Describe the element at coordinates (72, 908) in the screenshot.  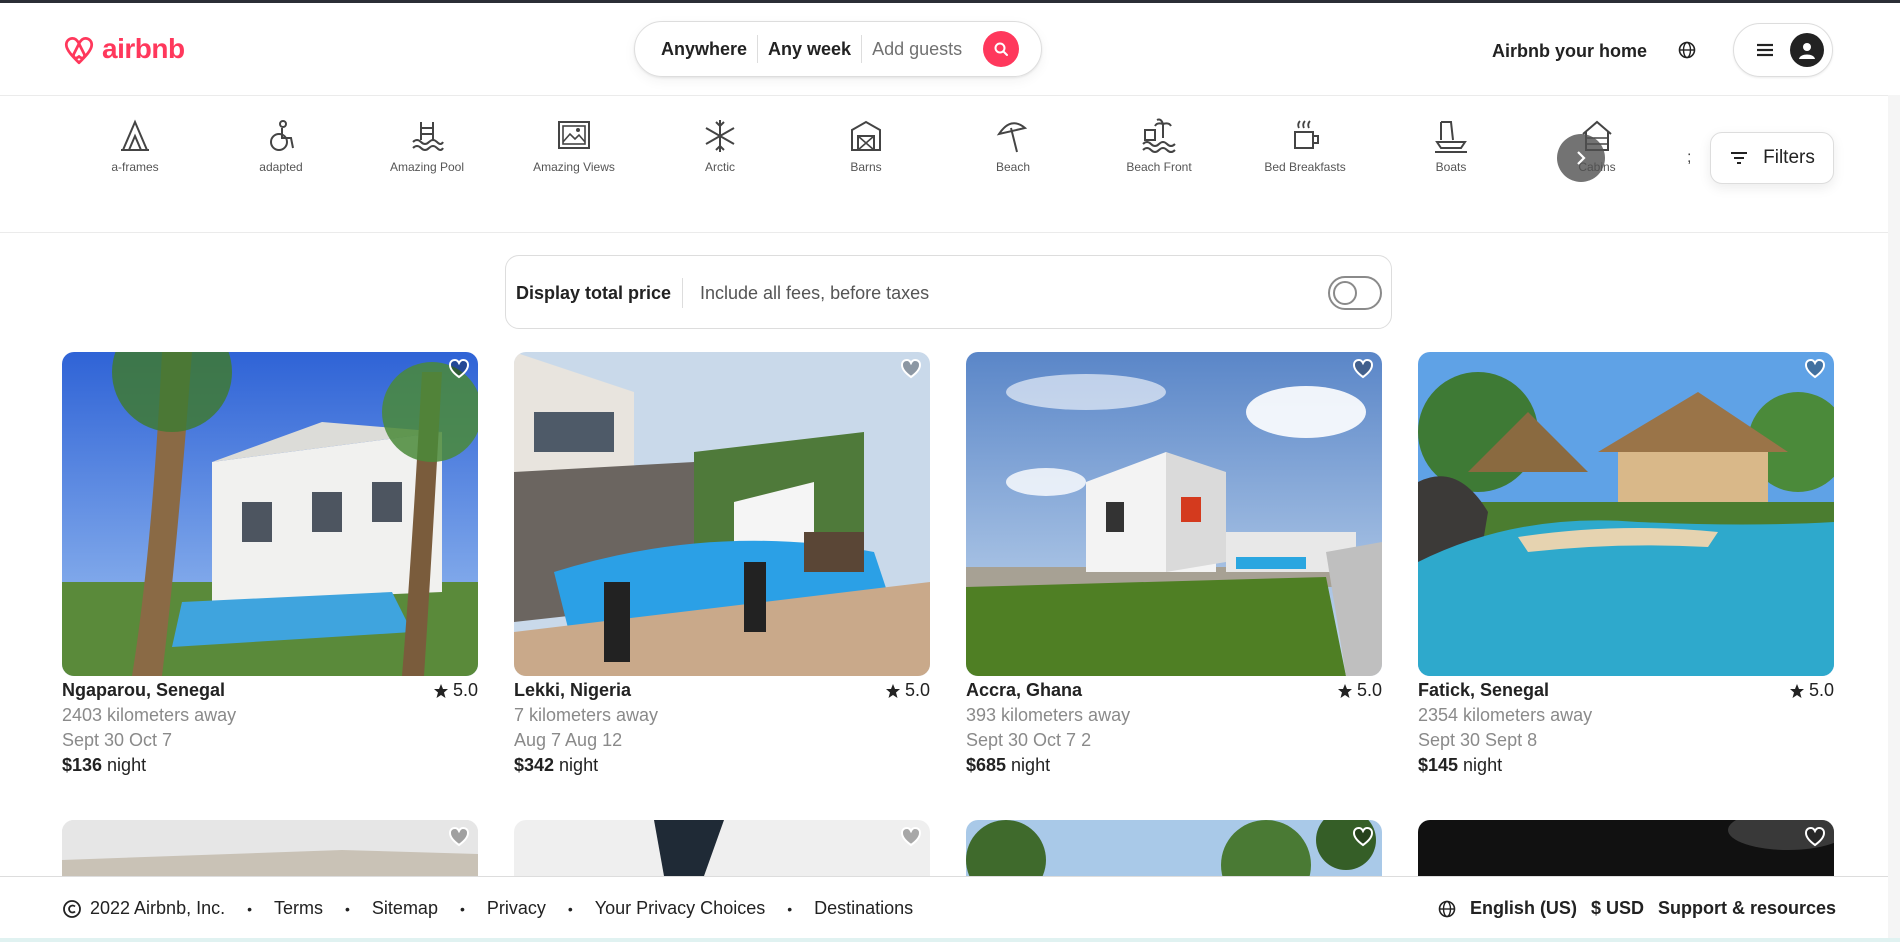
I see `copyright-icon` at that location.